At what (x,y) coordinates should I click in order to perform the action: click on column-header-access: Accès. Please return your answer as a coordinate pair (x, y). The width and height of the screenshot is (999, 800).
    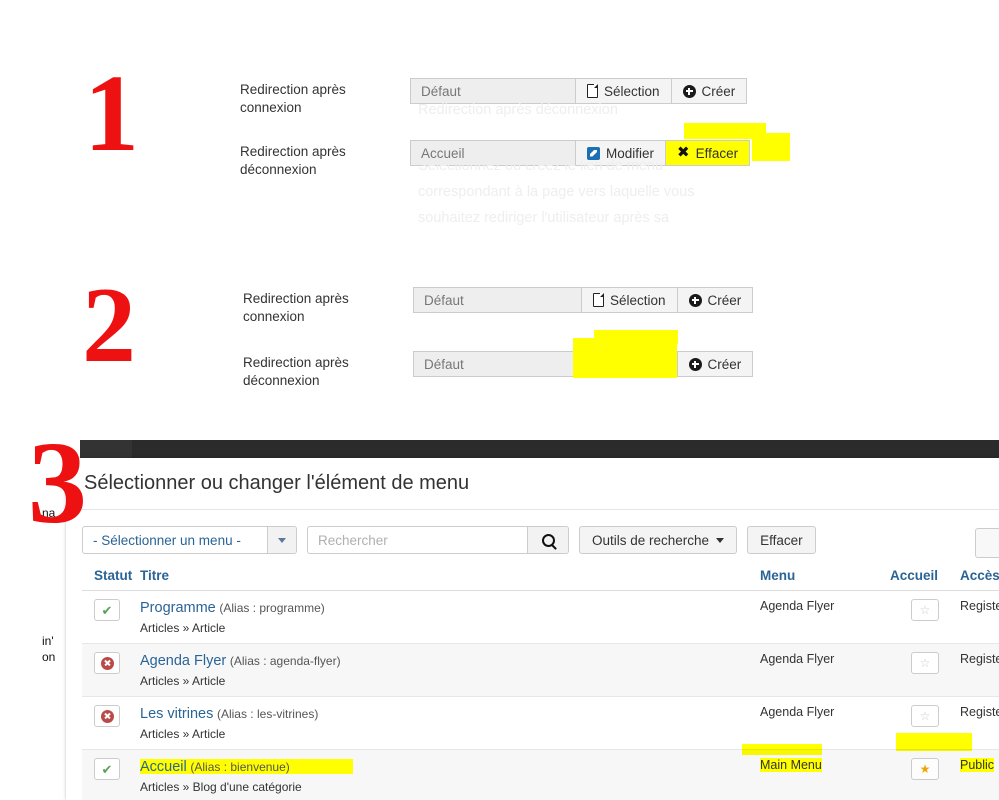
    Looking at the image, I should click on (979, 579).